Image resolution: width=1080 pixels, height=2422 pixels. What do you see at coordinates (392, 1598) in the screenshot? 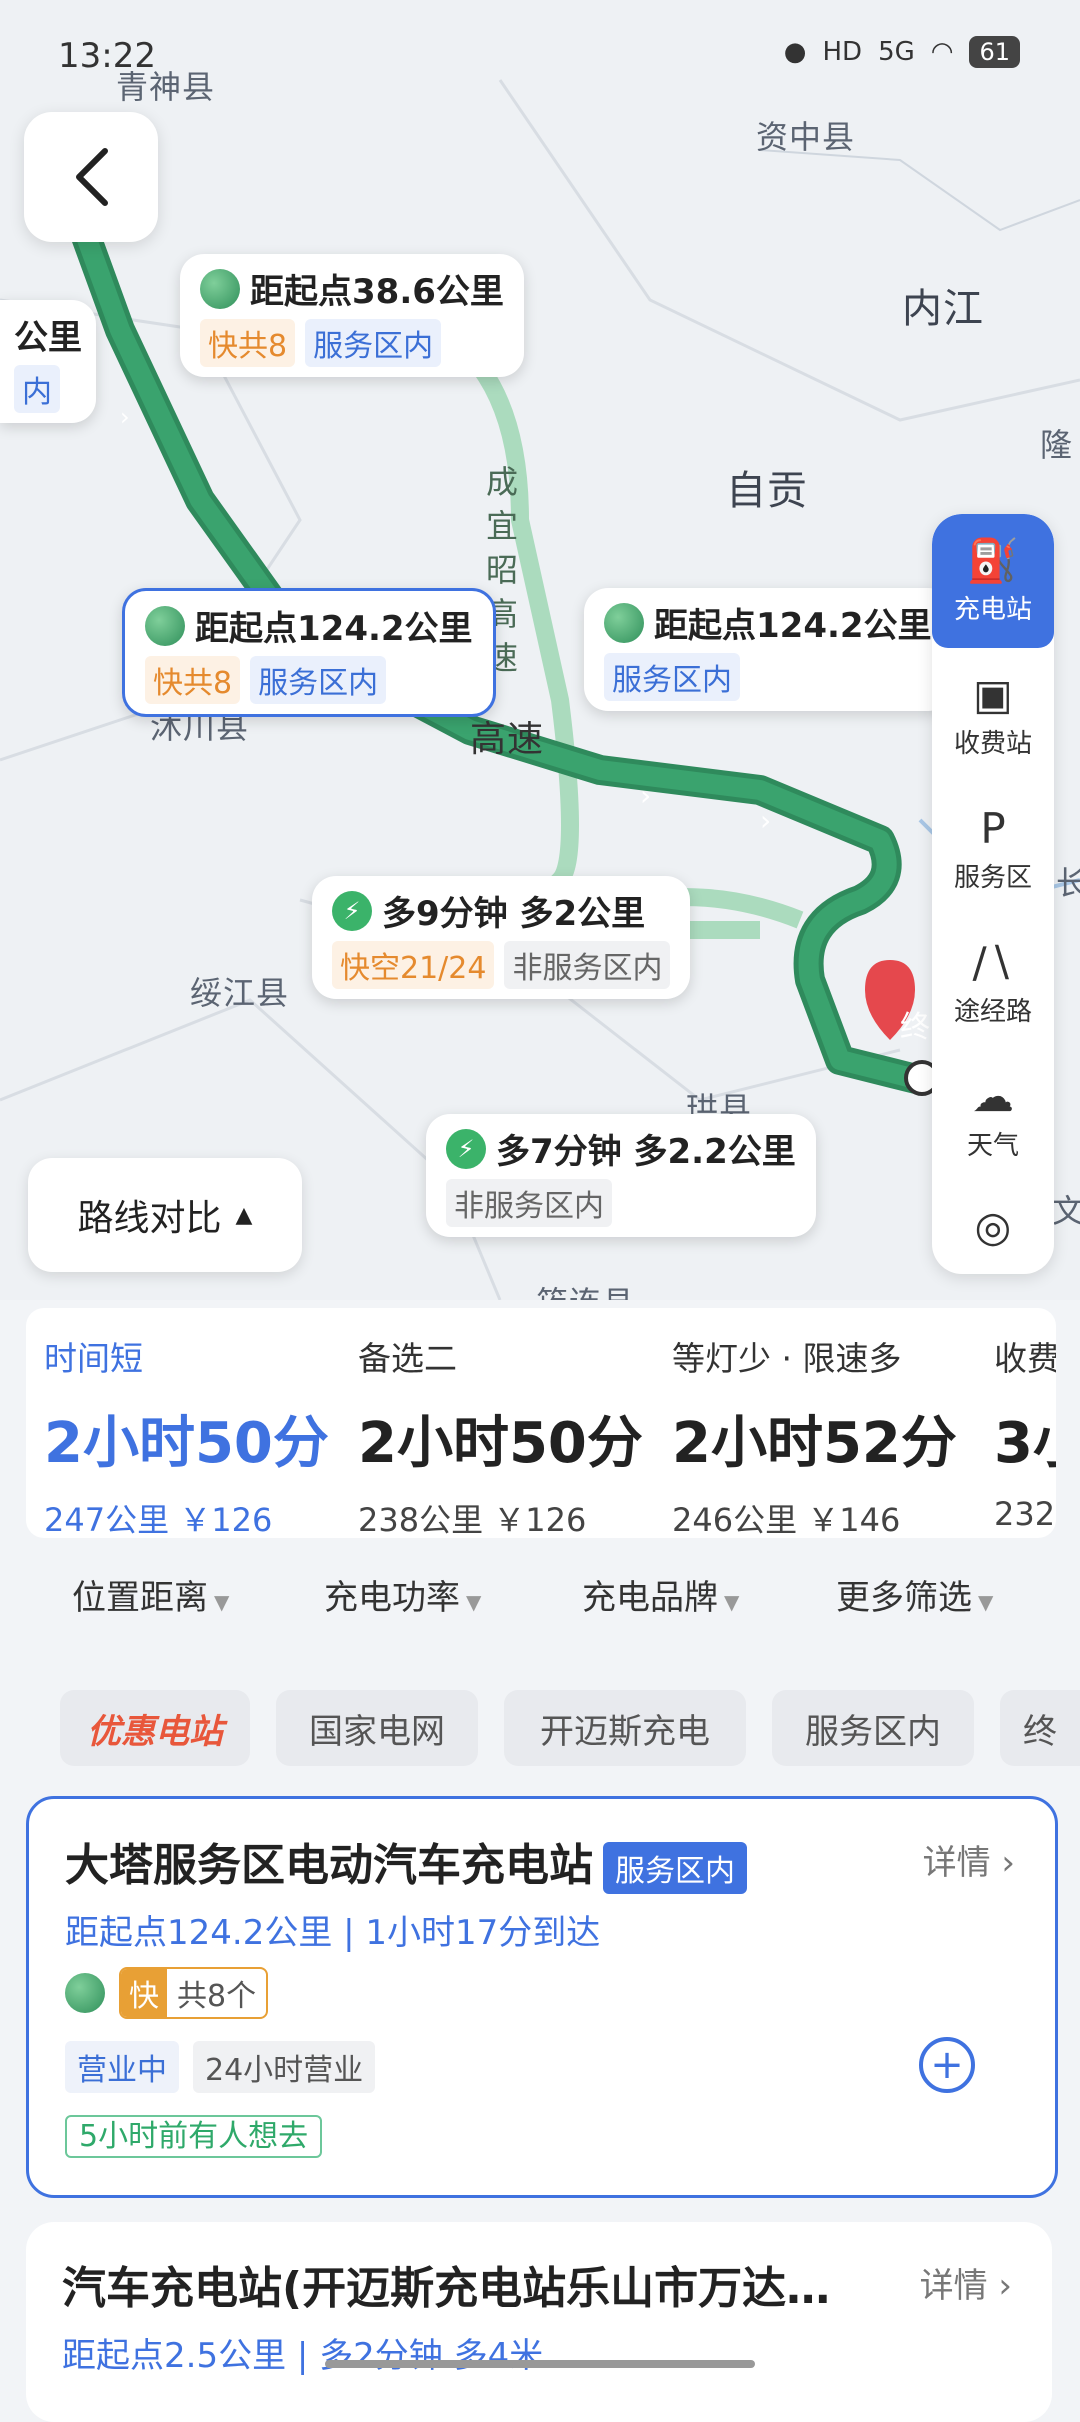
I see `filter-label: 充电功率` at bounding box center [392, 1598].